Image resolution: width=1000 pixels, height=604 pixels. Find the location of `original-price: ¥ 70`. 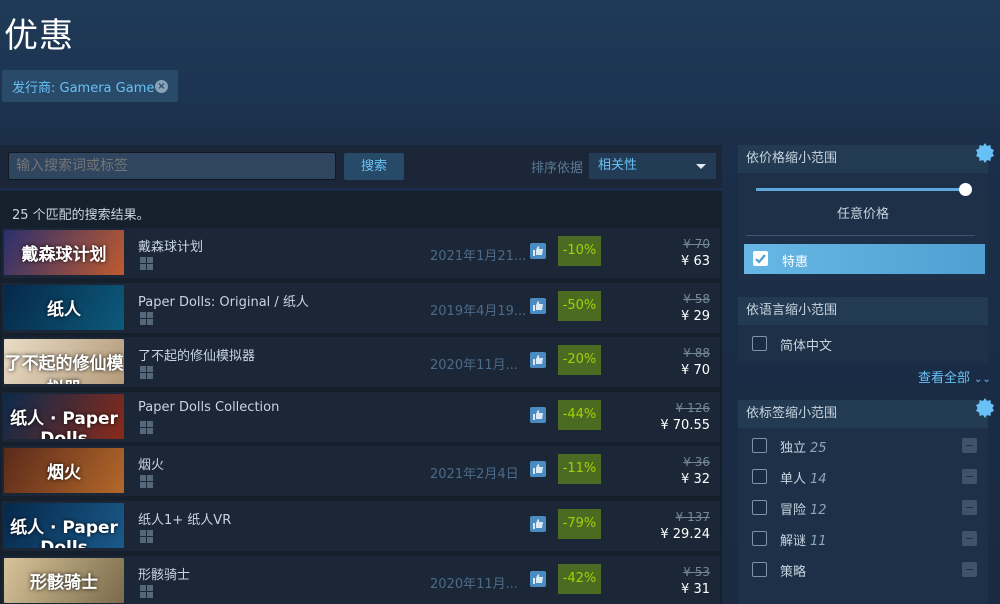

original-price: ¥ 70 is located at coordinates (696, 244).